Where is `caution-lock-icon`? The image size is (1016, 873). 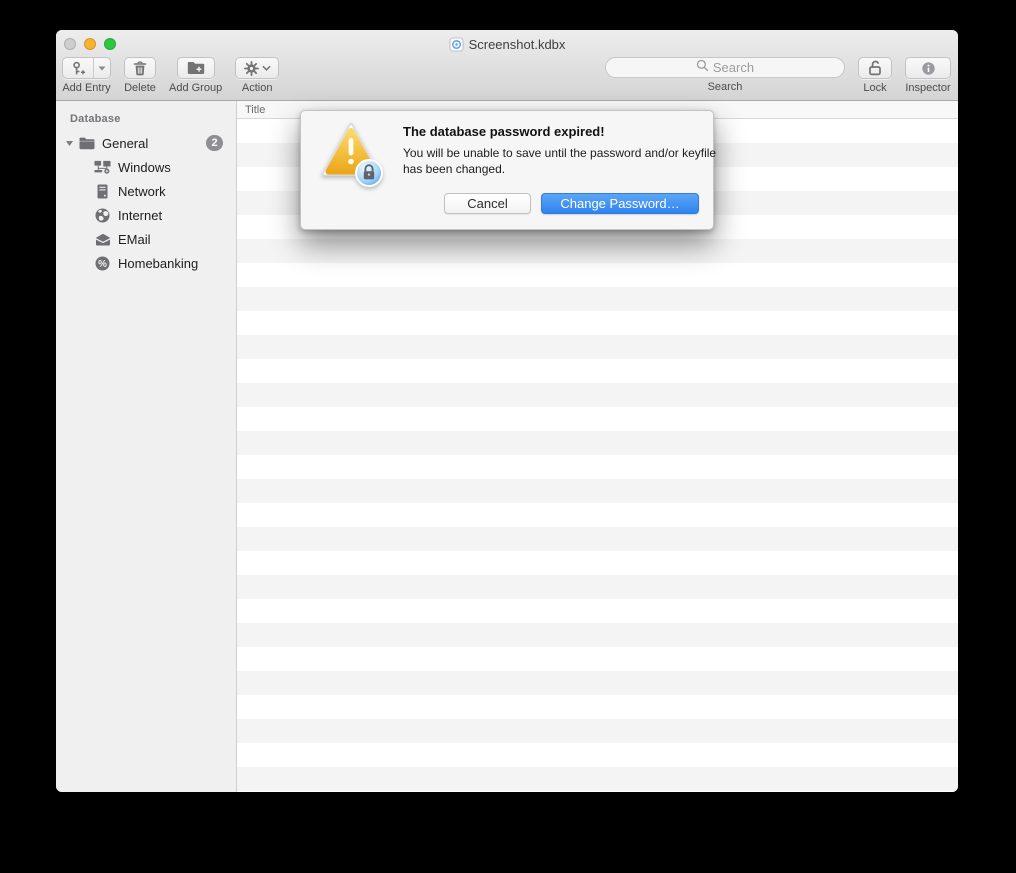
caution-lock-icon is located at coordinates (358, 155).